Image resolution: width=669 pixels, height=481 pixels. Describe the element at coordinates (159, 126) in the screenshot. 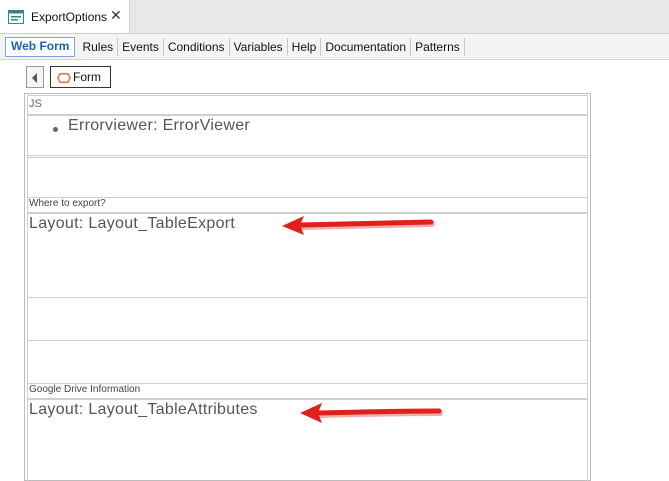

I see `errorviewer-control: Errorviewer: ErrorViewer` at that location.